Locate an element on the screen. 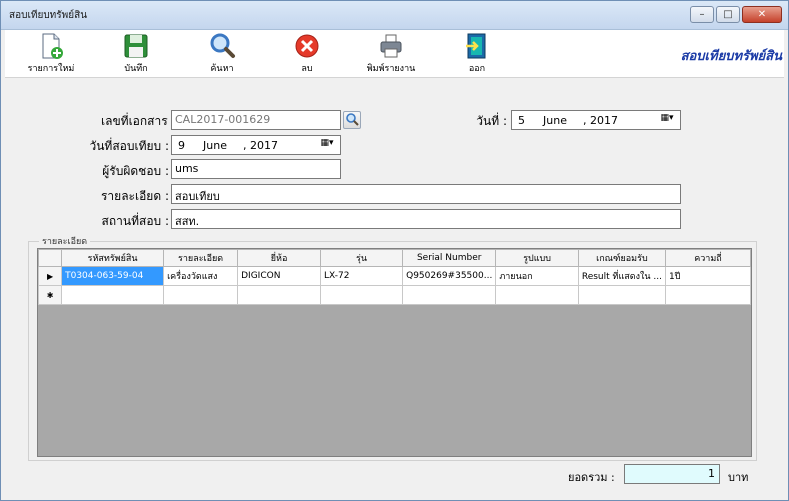 This screenshot has height=501, width=789. window-controls: – □ ✕ is located at coordinates (736, 14).